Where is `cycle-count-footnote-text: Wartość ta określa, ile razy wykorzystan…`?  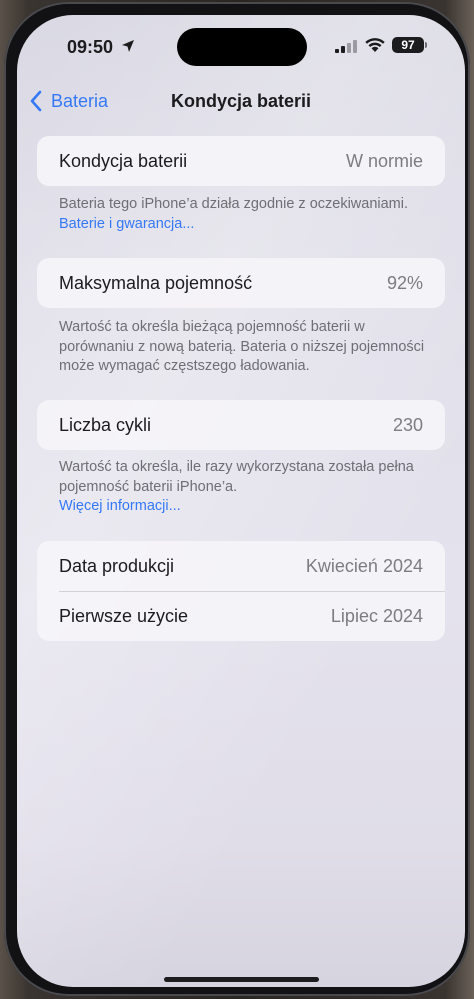 cycle-count-footnote-text: Wartość ta określa, ile razy wykorzystan… is located at coordinates (236, 477).